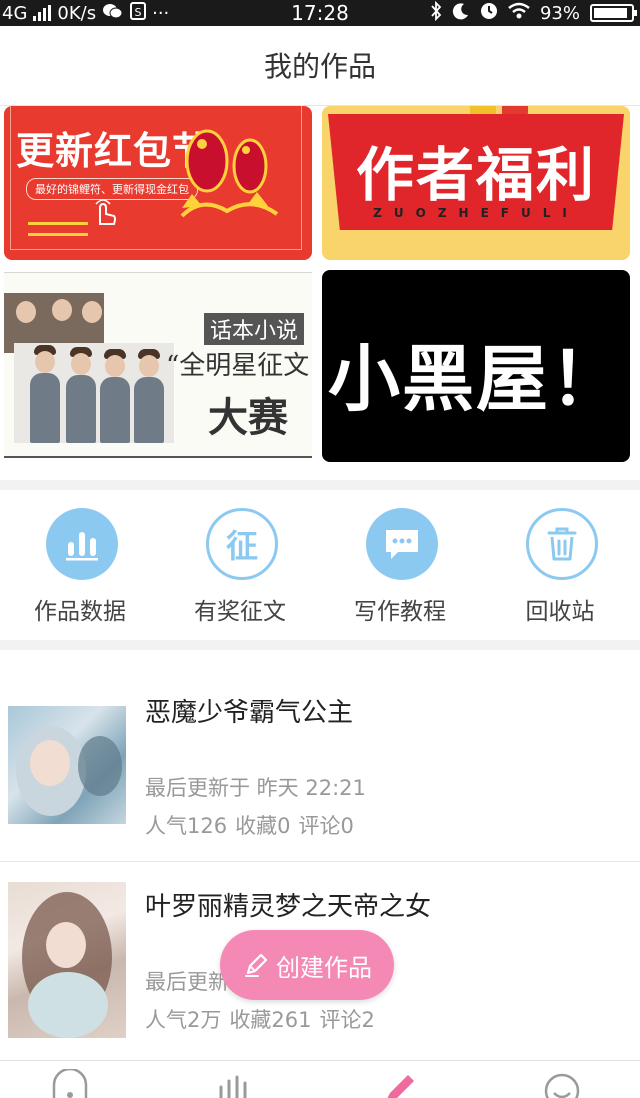 The height and width of the screenshot is (1098, 640). What do you see at coordinates (105, 212) in the screenshot?
I see `tap-hand-icon` at bounding box center [105, 212].